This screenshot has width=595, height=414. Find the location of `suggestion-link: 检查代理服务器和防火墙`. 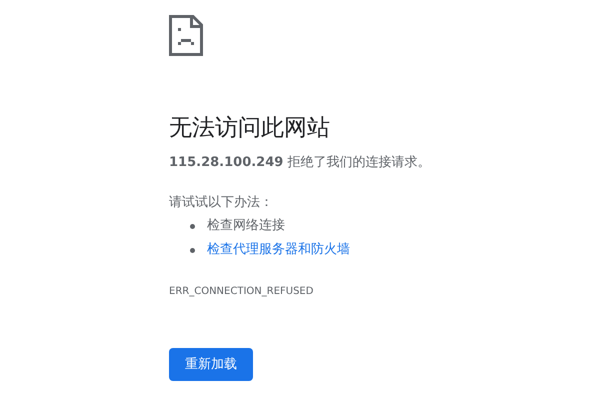

suggestion-link: 检查代理服务器和防火墙 is located at coordinates (278, 250).